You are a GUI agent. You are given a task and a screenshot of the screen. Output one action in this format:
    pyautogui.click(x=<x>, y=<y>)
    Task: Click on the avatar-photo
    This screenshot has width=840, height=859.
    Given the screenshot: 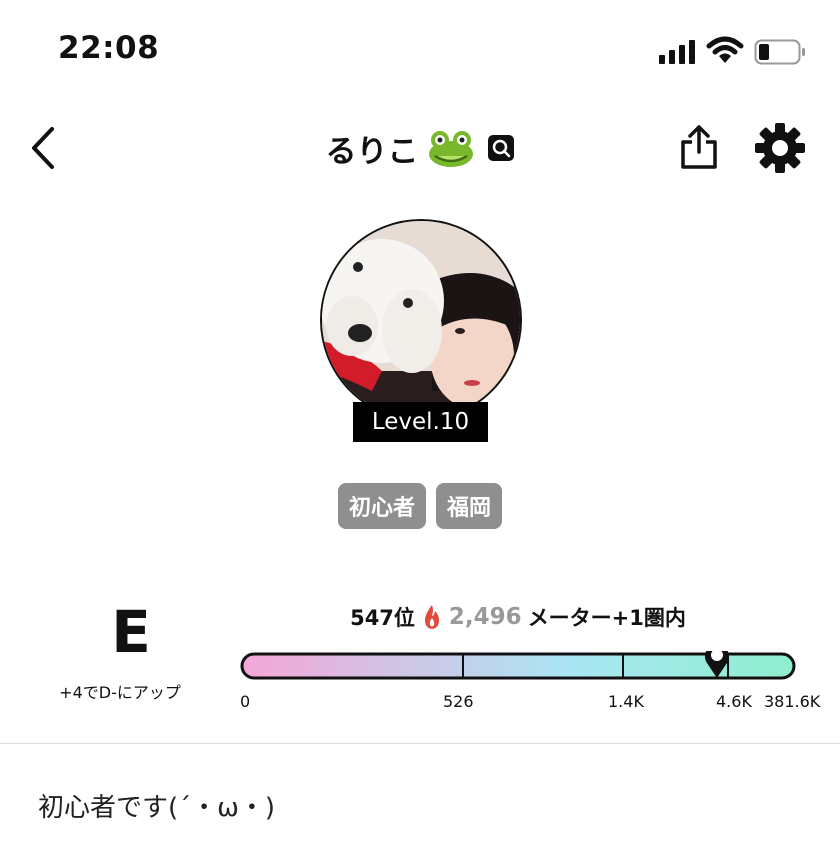 What is the action you would take?
    pyautogui.click(x=421, y=320)
    